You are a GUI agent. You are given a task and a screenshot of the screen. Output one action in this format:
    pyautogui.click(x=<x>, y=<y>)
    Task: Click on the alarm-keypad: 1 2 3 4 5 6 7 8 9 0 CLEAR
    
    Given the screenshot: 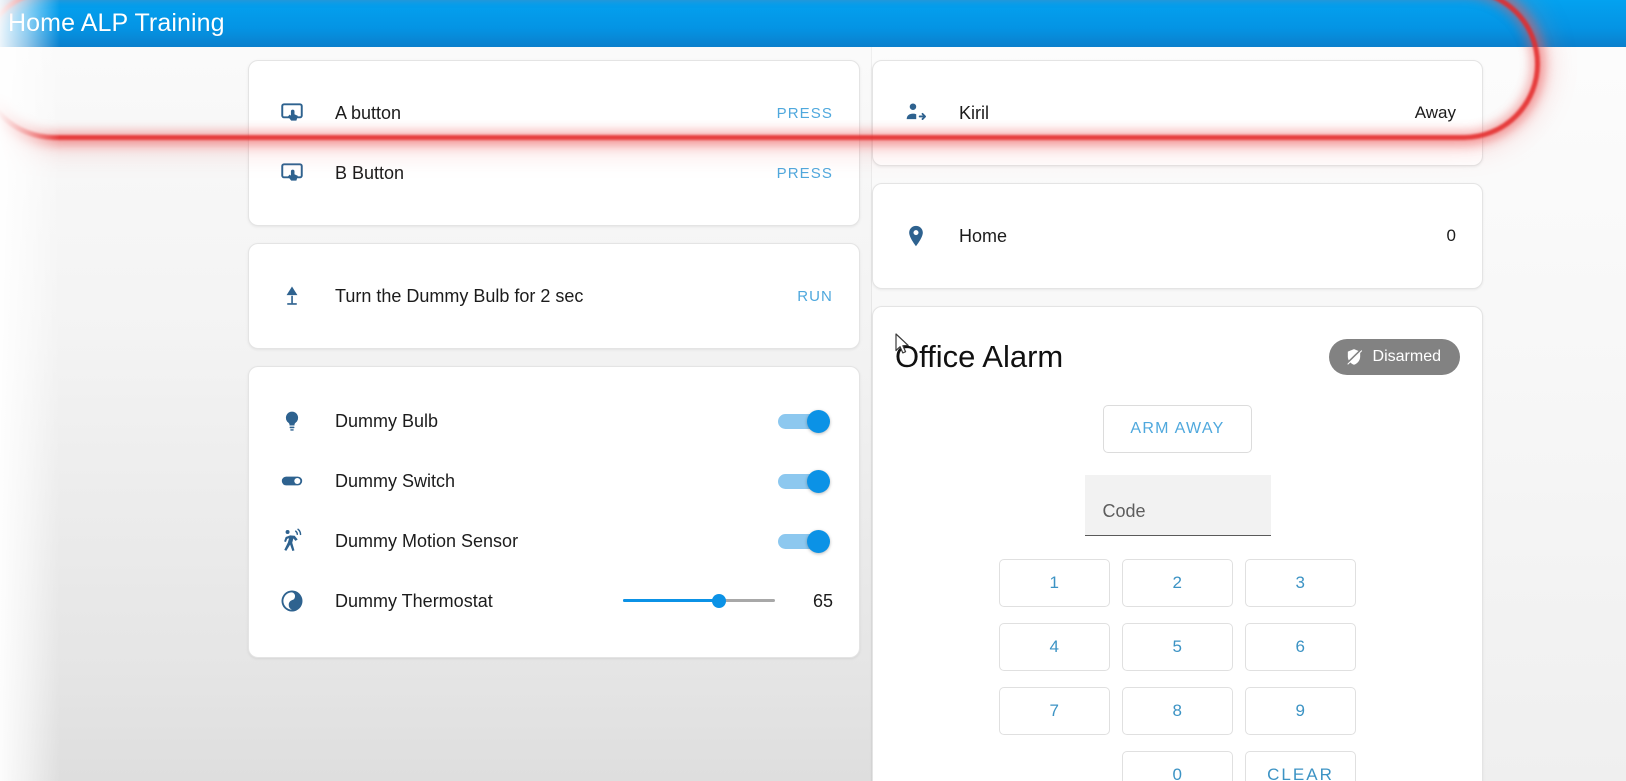 What is the action you would take?
    pyautogui.click(x=1177, y=670)
    